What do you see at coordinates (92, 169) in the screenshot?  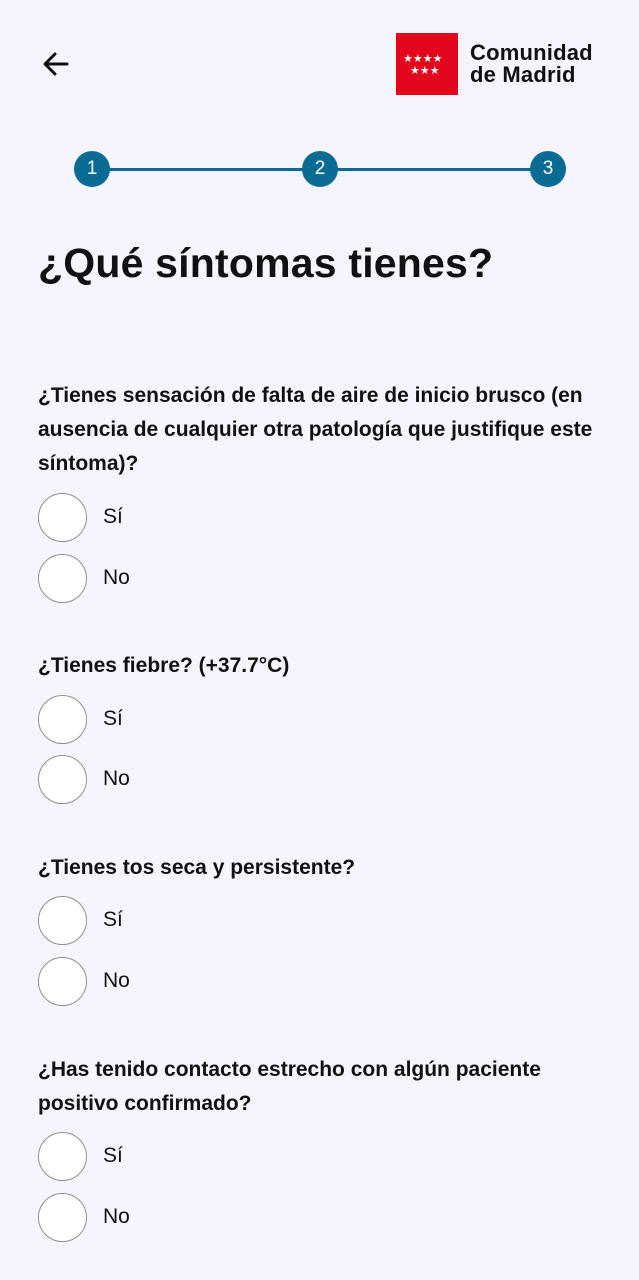 I see `step-1: 1` at bounding box center [92, 169].